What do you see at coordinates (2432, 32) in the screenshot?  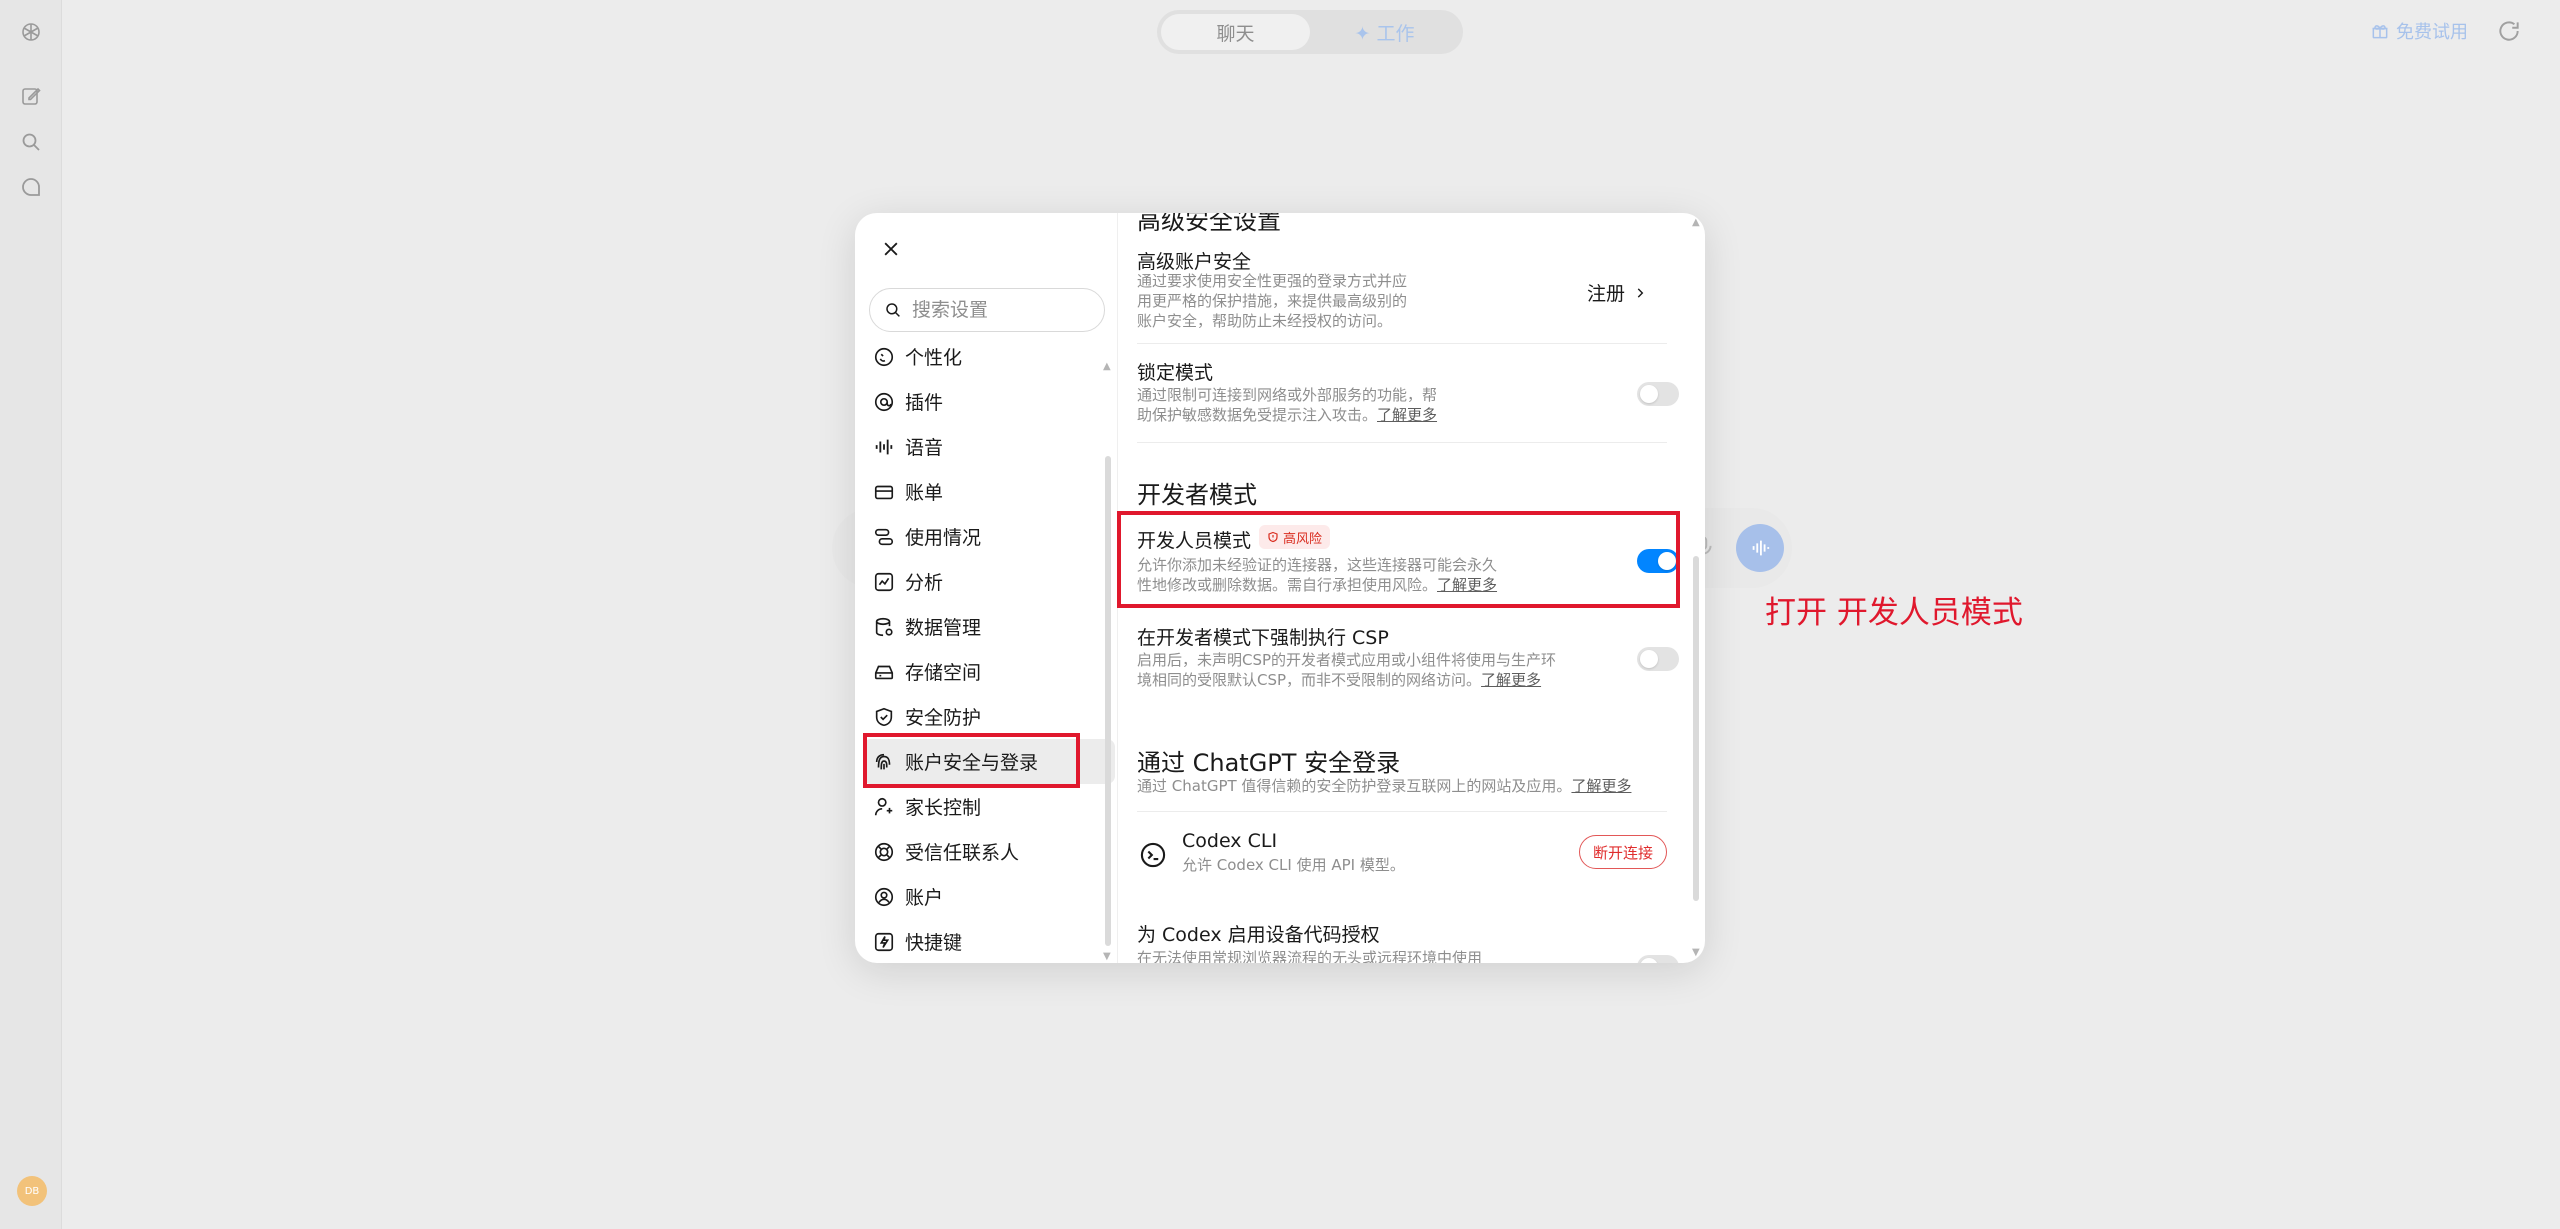 I see `free-trial-label: 免费试用` at bounding box center [2432, 32].